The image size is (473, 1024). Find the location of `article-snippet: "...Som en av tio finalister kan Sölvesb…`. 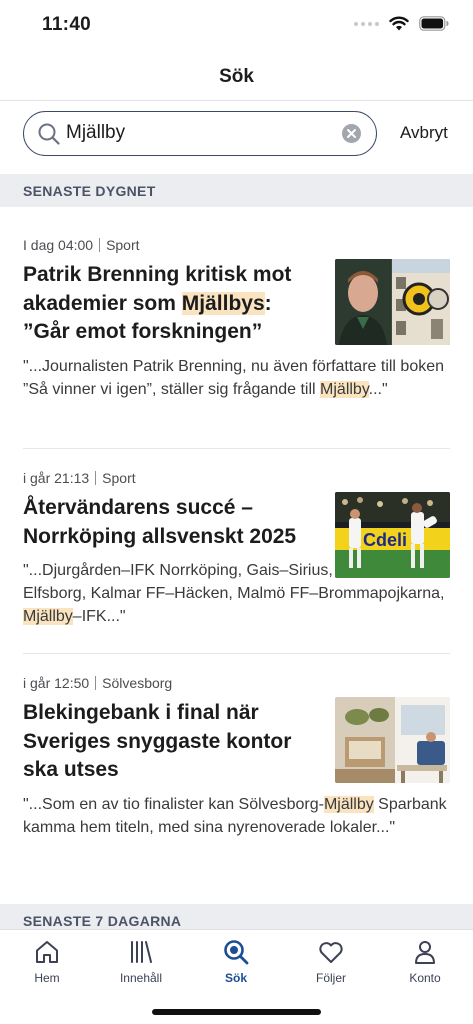

article-snippet: "...Som en av tio finalister kan Sölvesb… is located at coordinates (236, 816).